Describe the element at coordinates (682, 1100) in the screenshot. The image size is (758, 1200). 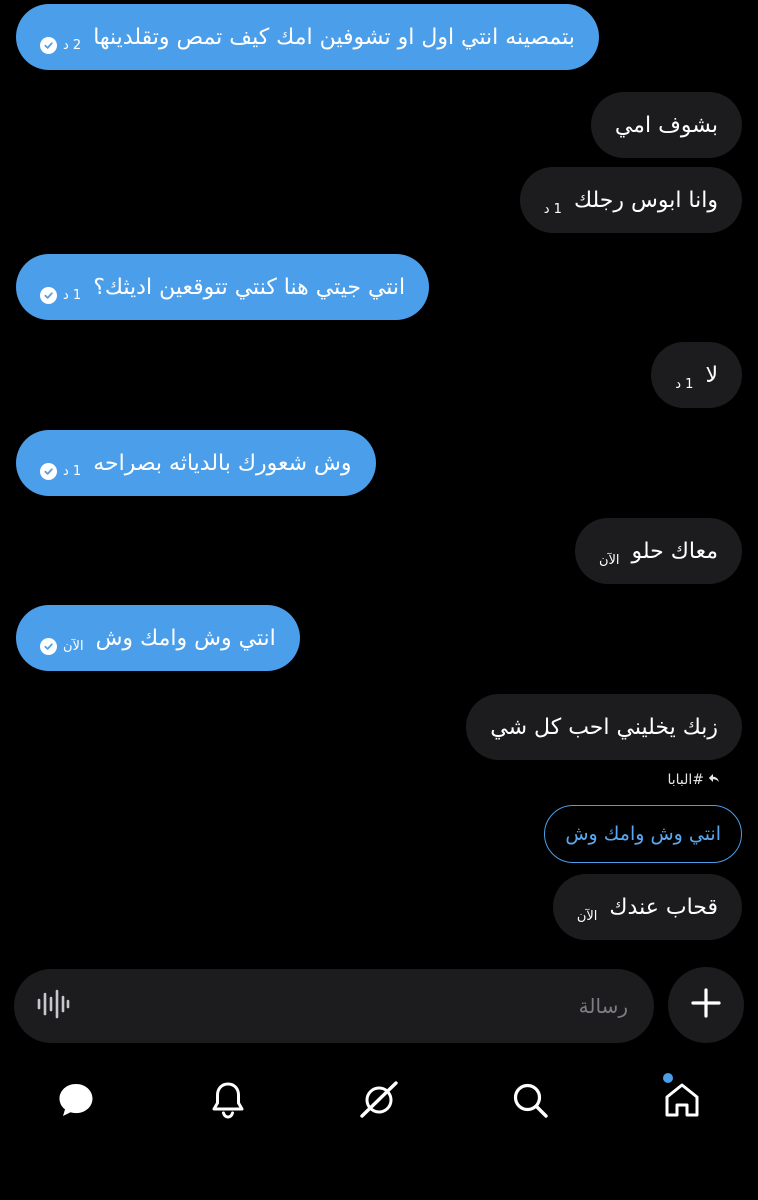
I see `home-icon` at that location.